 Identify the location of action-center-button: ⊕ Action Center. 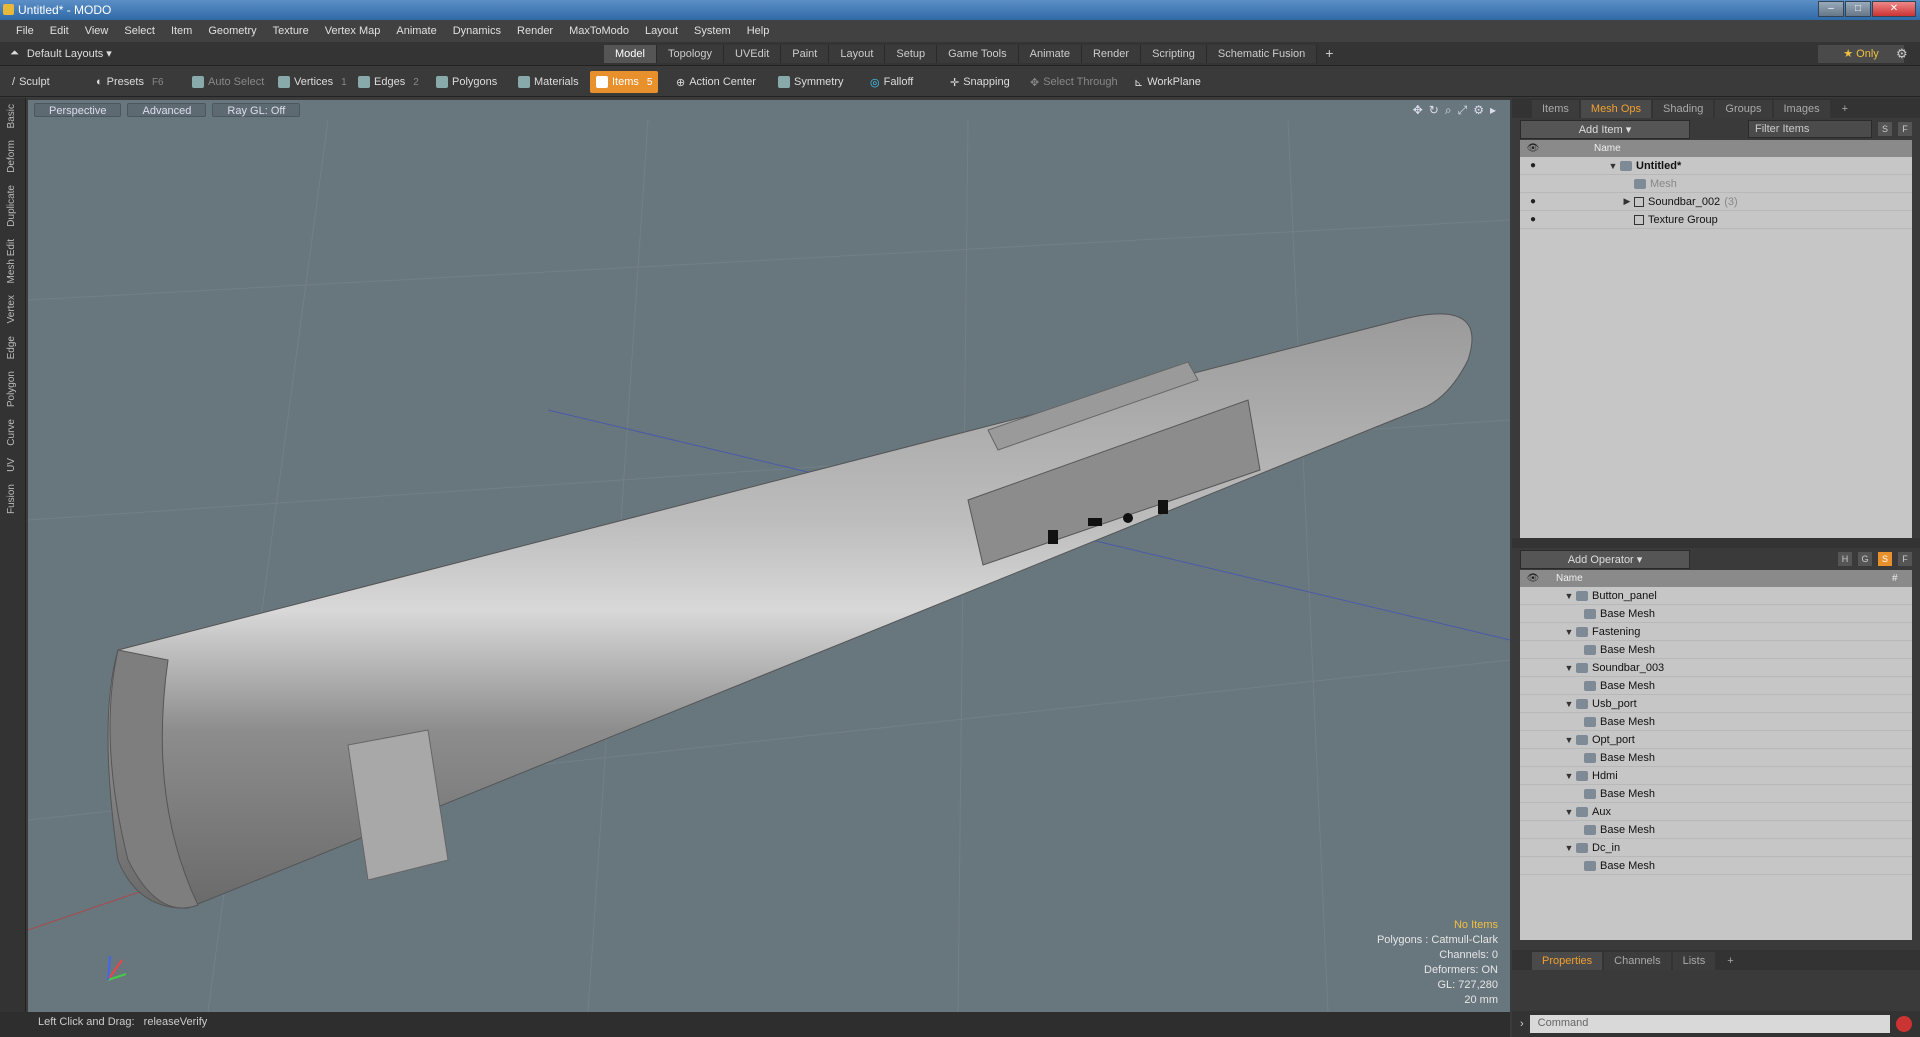
(716, 82).